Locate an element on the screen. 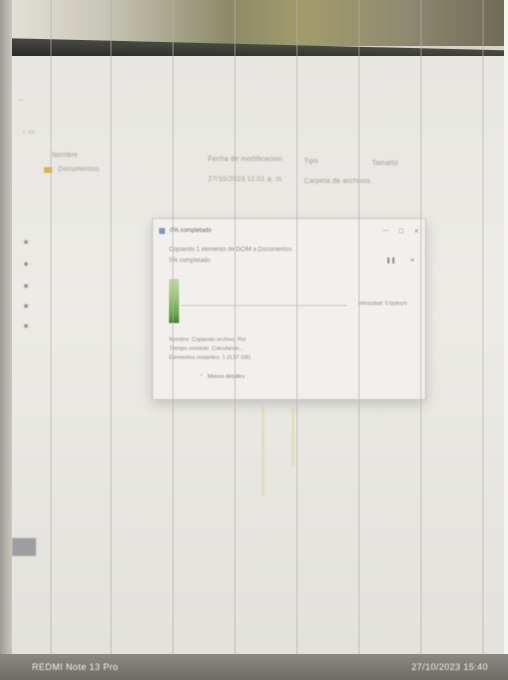 Image resolution: width=508 pixels, height=680 pixels. close-icon: ✕ is located at coordinates (416, 231).